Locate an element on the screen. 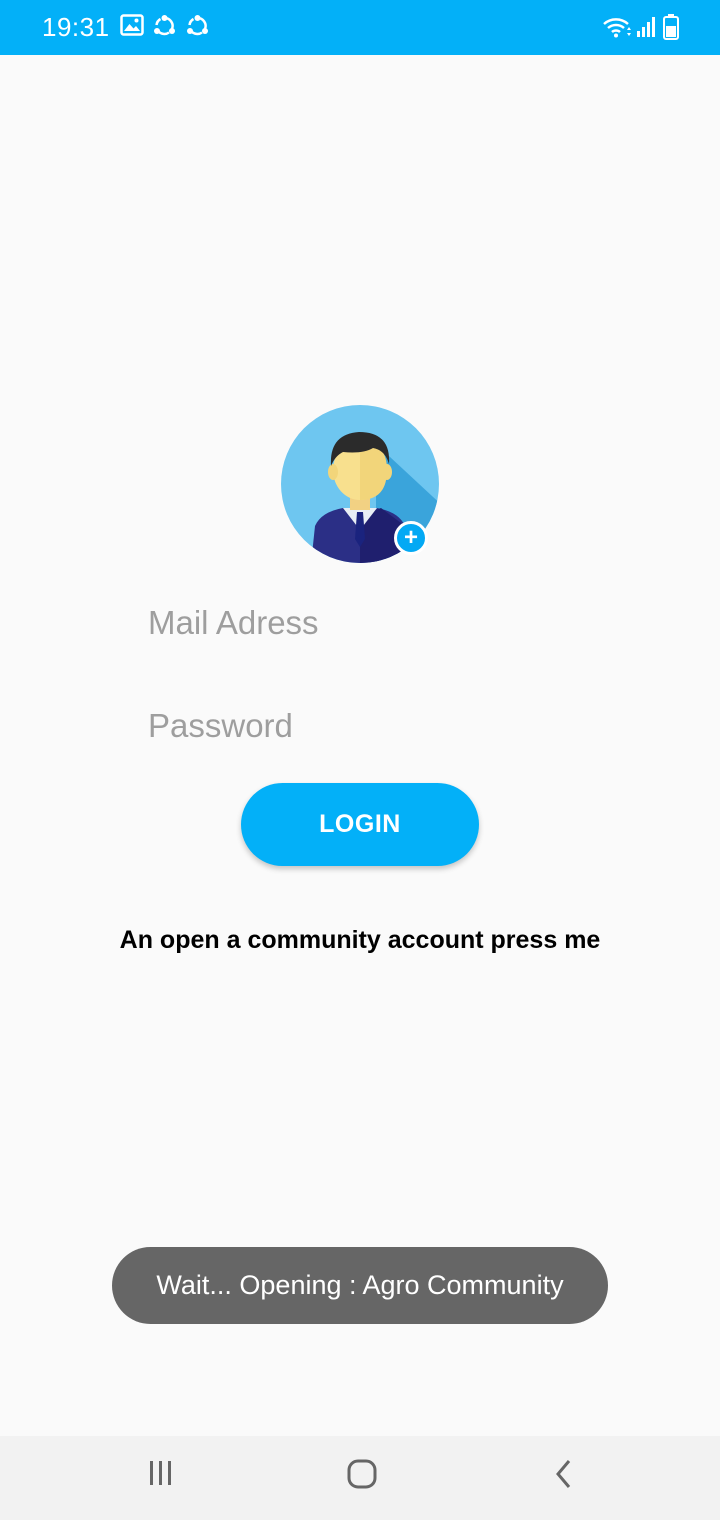 The width and height of the screenshot is (720, 1520). status-time: 19:31 is located at coordinates (76, 27).